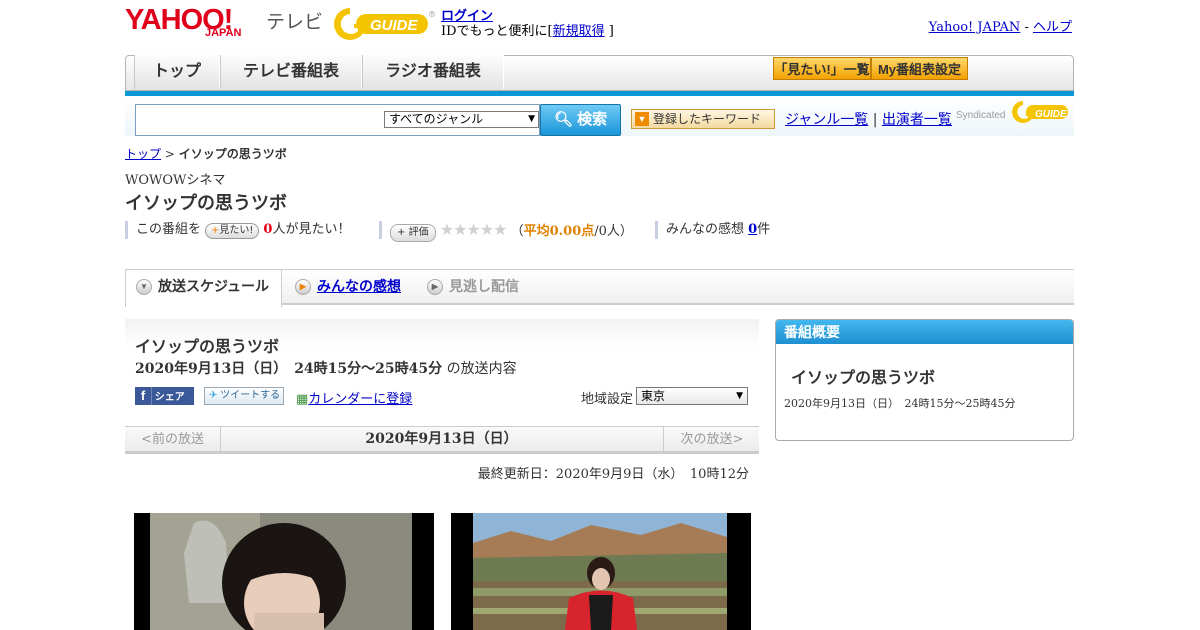  What do you see at coordinates (326, 369) in the screenshot?
I see `detail-date: 2020年9月13日（日） 24時15分～25時45分 の放送内容` at bounding box center [326, 369].